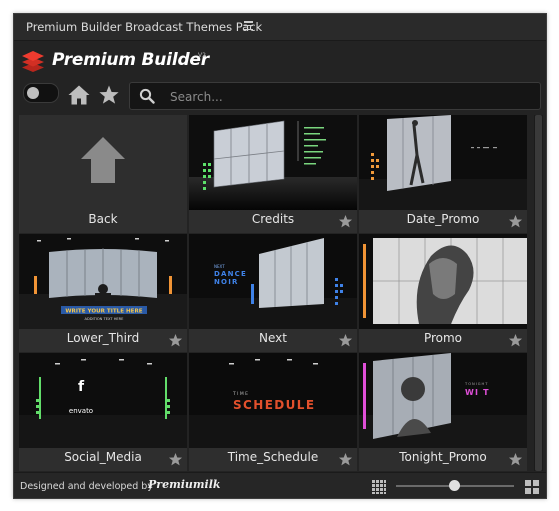  I want to click on layers-logo-icon, so click(33, 61).